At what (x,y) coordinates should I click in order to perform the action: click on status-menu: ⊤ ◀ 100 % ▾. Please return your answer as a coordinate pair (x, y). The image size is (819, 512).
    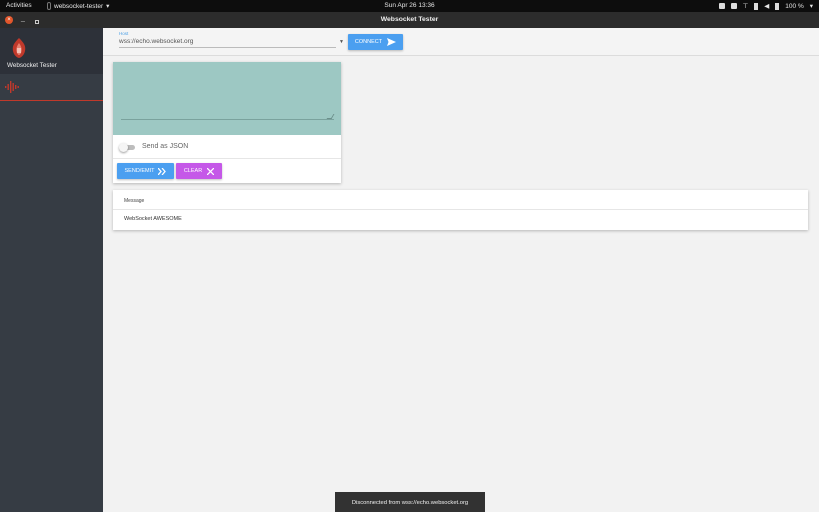
    Looking at the image, I should click on (765, 6).